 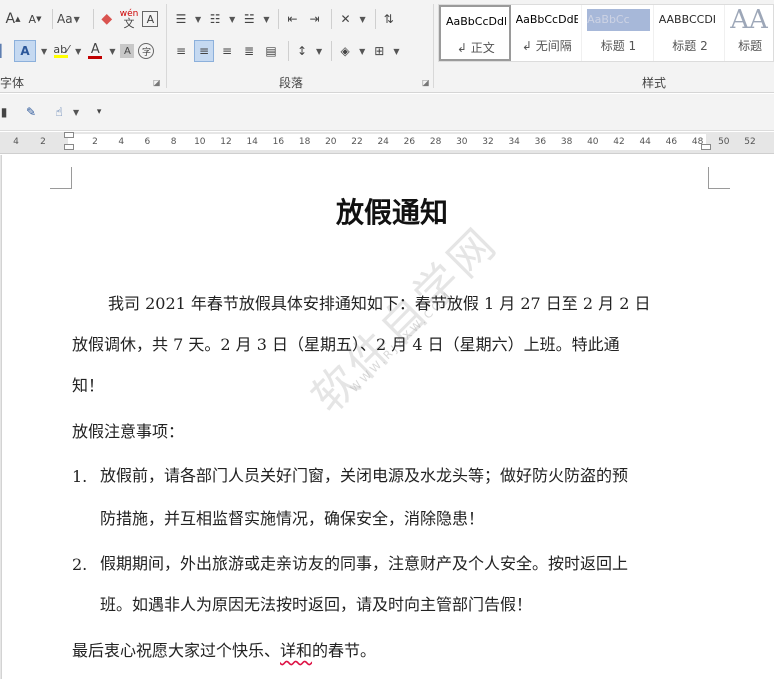 I want to click on first-line-indent-marker, so click(x=69, y=135).